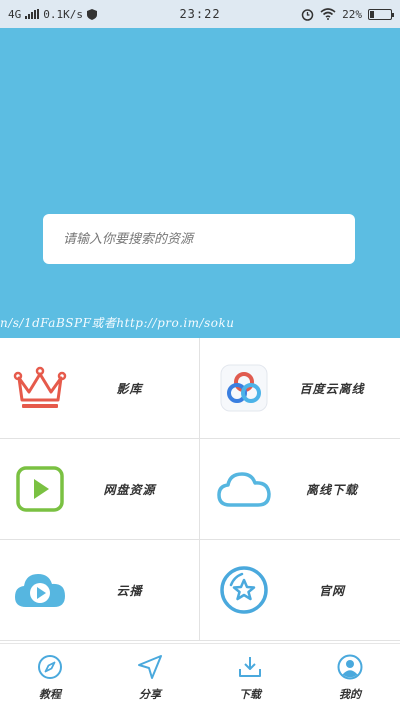  What do you see at coordinates (350, 666) in the screenshot?
I see `user-icon` at bounding box center [350, 666].